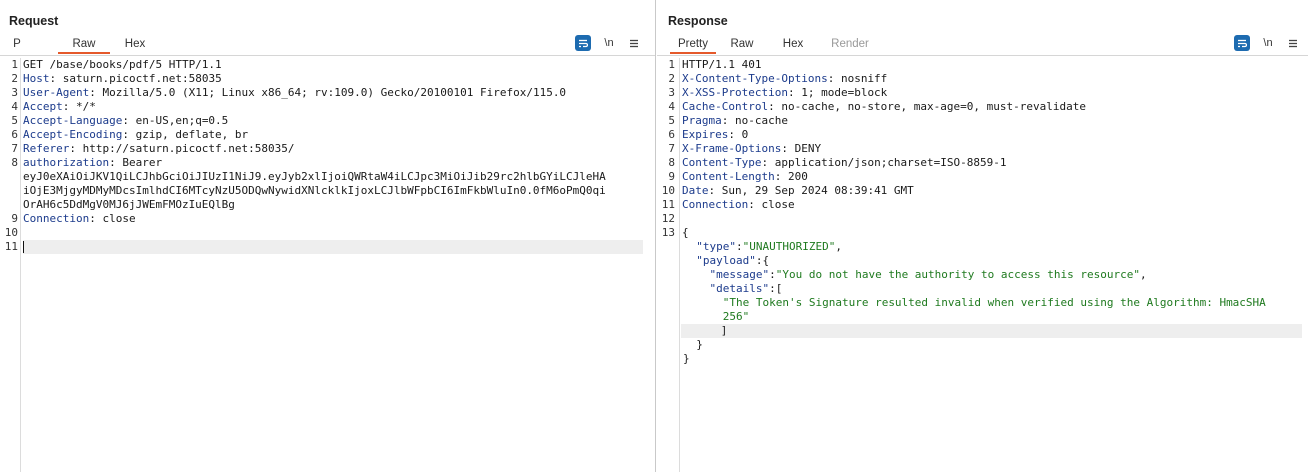 Image resolution: width=1308 pixels, height=472 pixels. I want to click on tab-pretty: Pretty, so click(693, 44).